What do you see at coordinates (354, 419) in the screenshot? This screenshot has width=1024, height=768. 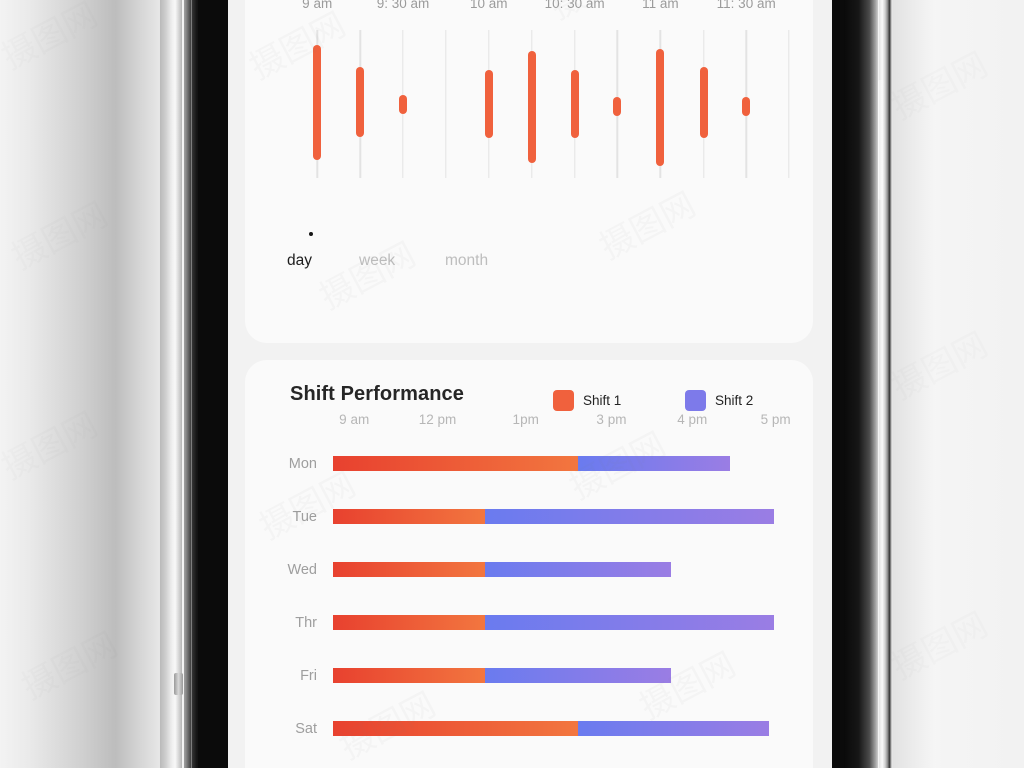 I see `shift-x-tick: 9 am` at bounding box center [354, 419].